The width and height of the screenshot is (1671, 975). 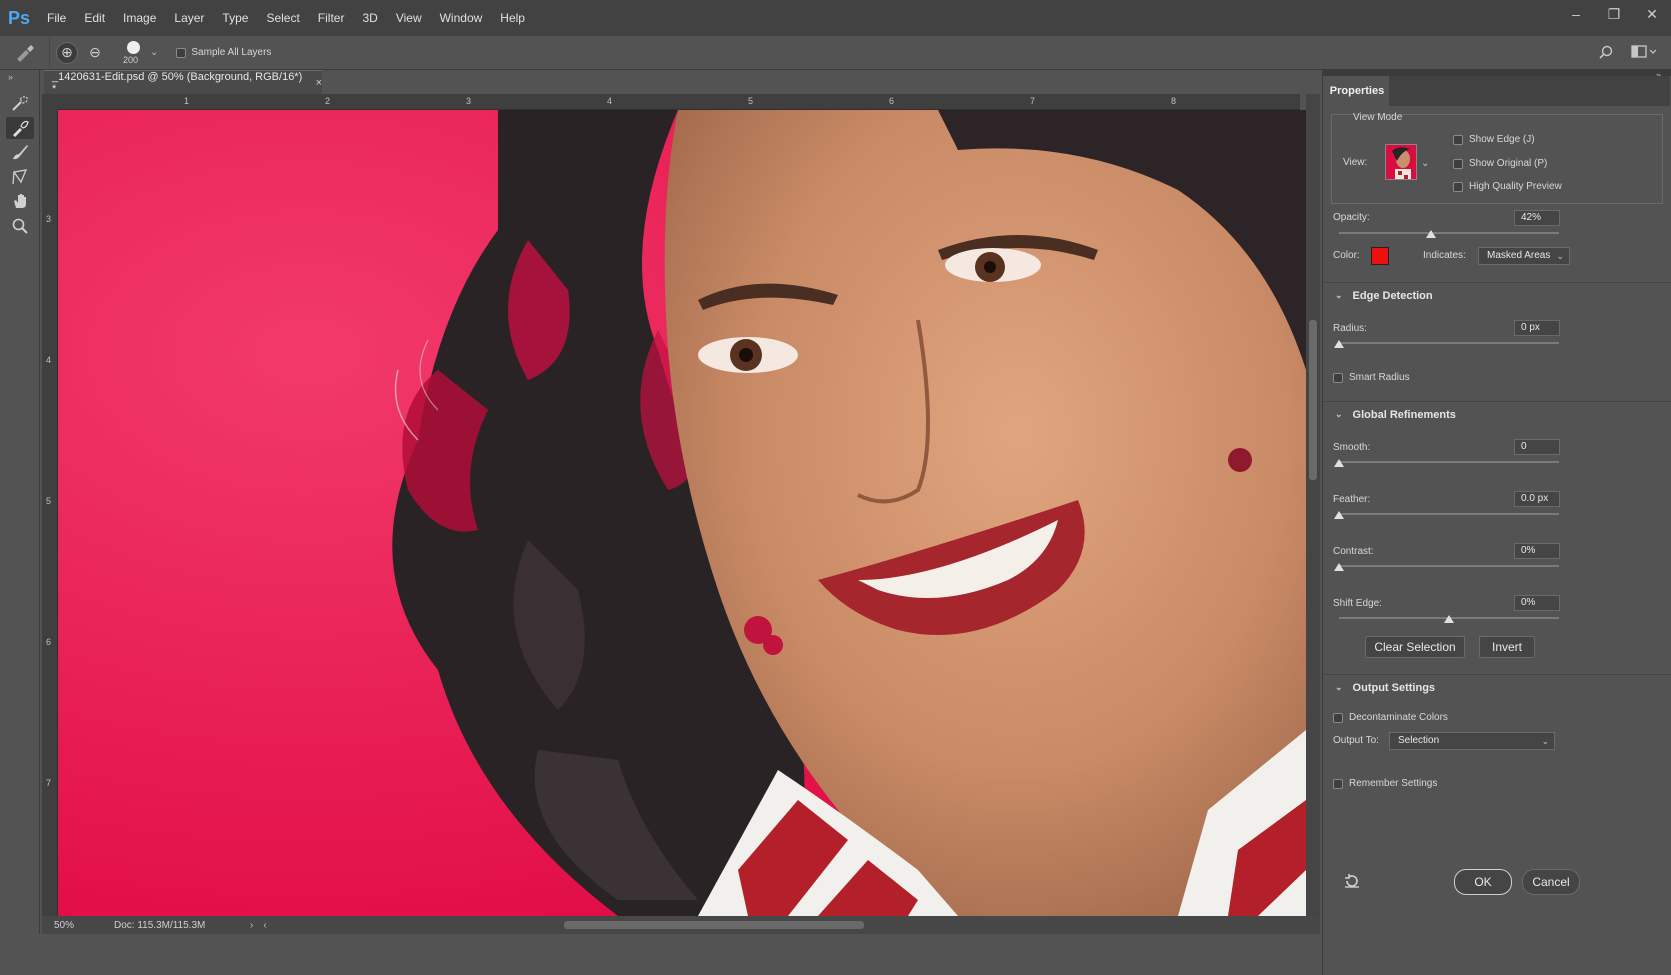 I want to click on brush-size-picker: 200, so click(x=134, y=53).